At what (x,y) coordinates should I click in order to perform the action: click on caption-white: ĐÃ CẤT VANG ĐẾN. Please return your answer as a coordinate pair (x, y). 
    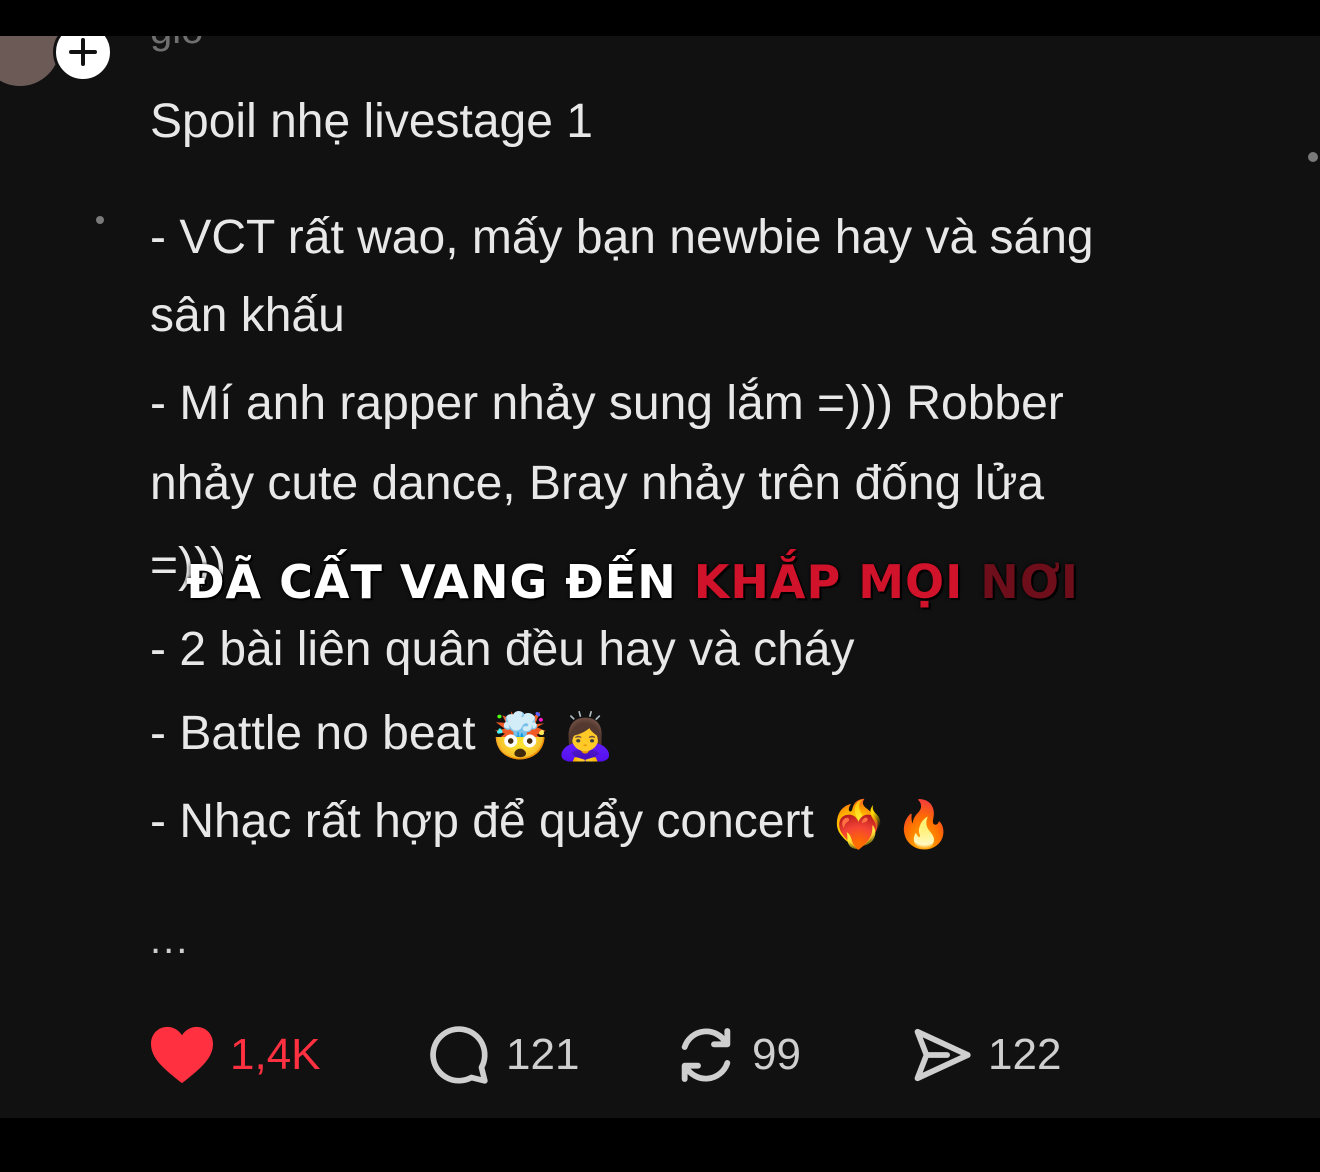
    Looking at the image, I should click on (431, 582).